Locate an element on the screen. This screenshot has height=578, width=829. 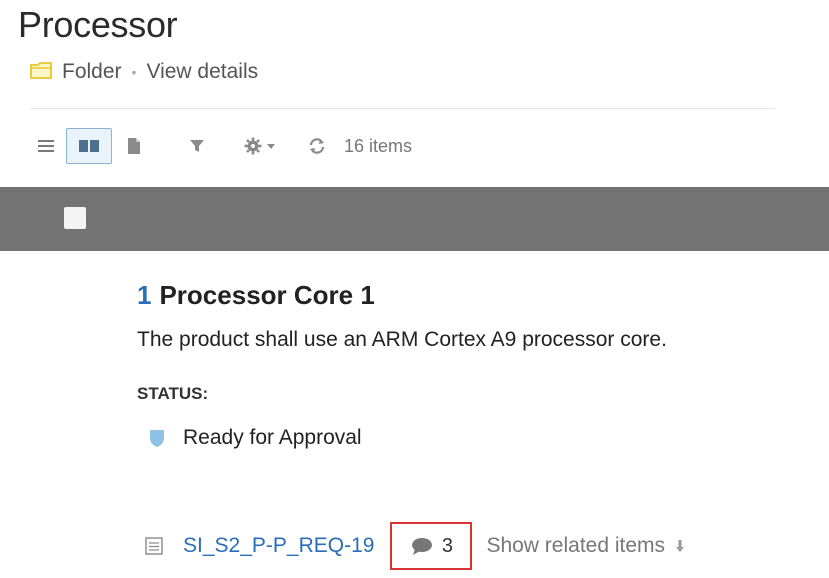
refresh-button is located at coordinates (317, 146).